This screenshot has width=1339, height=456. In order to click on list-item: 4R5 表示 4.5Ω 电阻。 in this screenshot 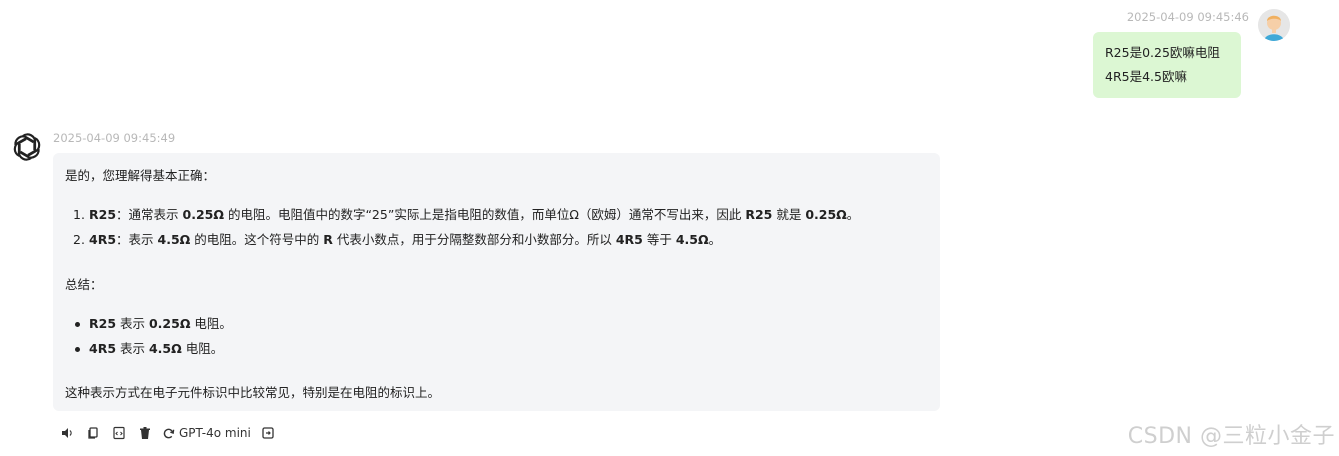, I will do `click(148, 351)`.